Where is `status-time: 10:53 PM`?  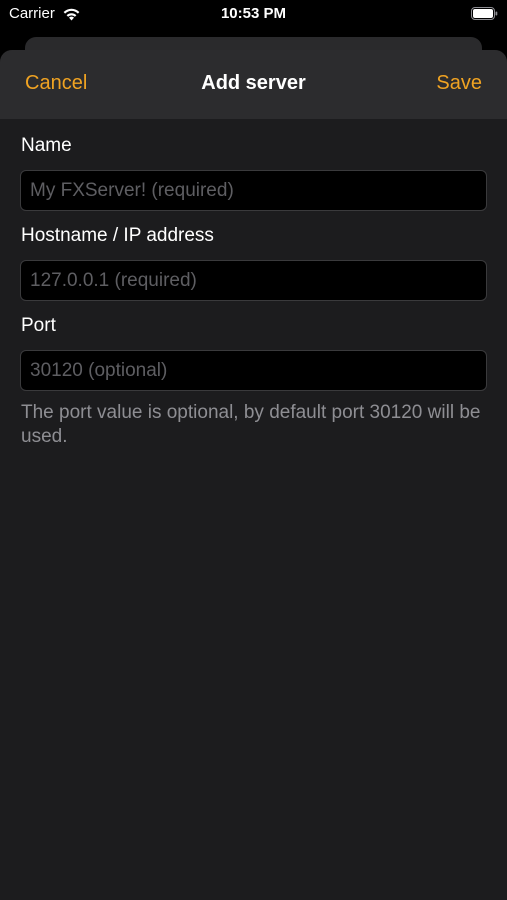 status-time: 10:53 PM is located at coordinates (253, 13).